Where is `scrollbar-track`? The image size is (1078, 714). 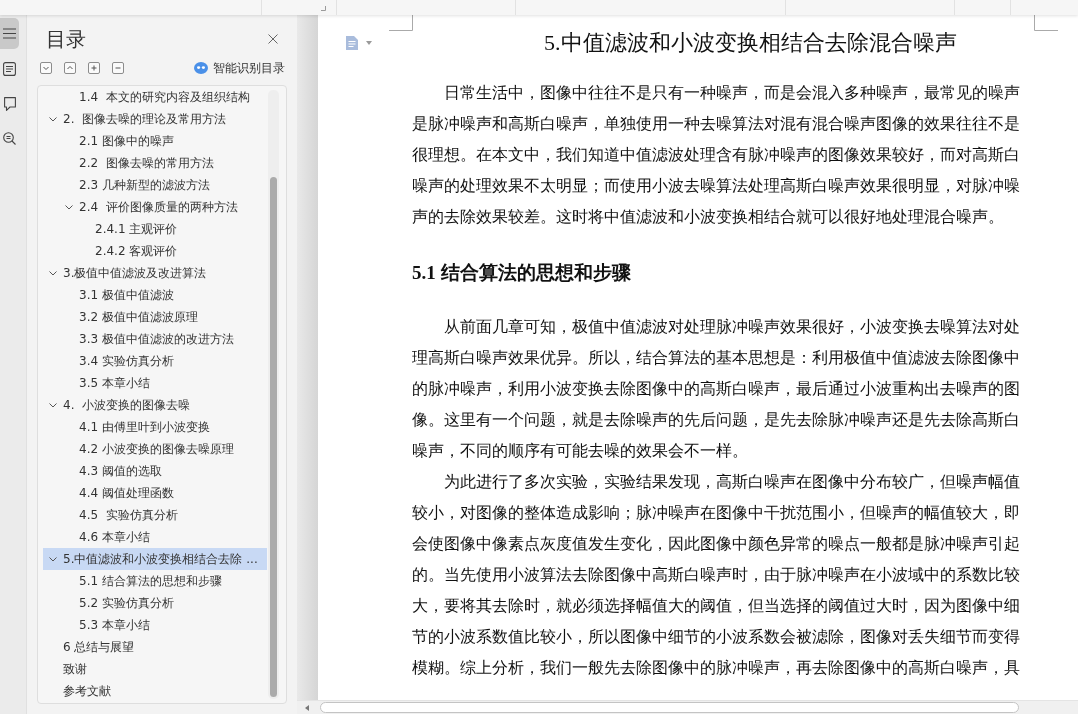 scrollbar-track is located at coordinates (273, 394).